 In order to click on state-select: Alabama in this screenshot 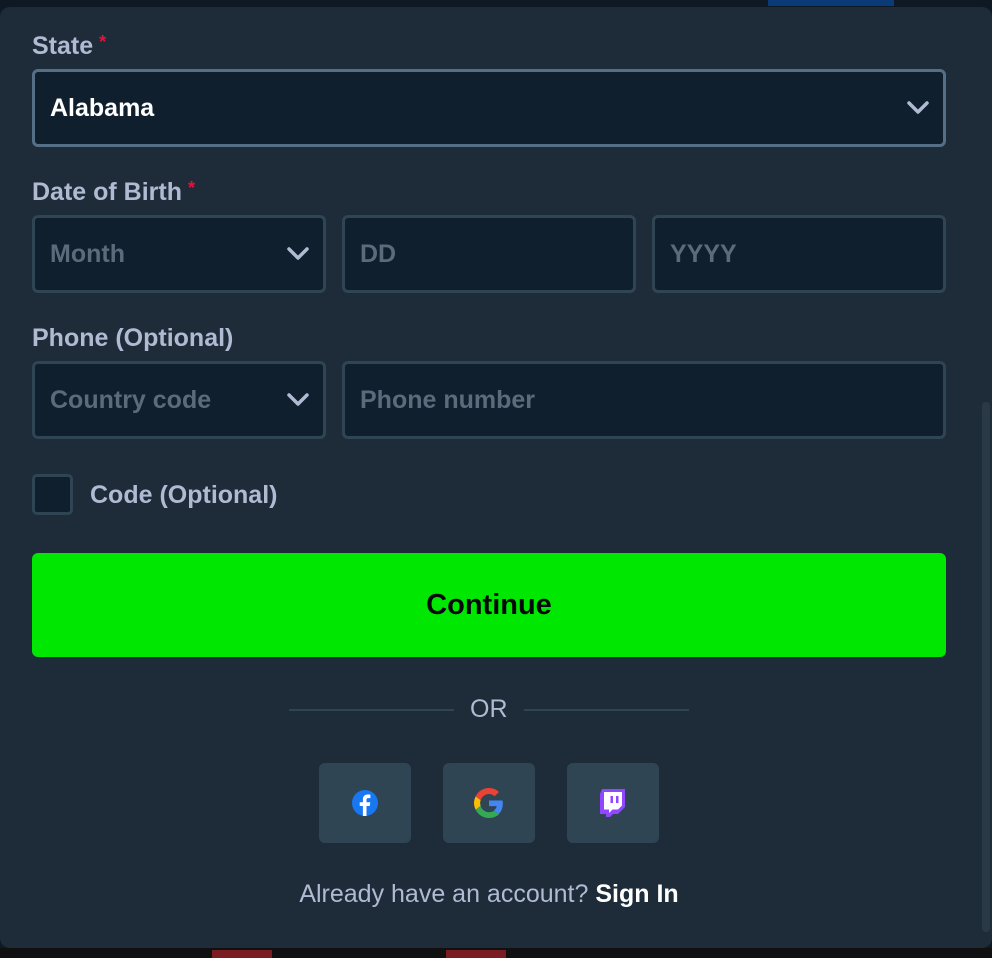, I will do `click(489, 108)`.